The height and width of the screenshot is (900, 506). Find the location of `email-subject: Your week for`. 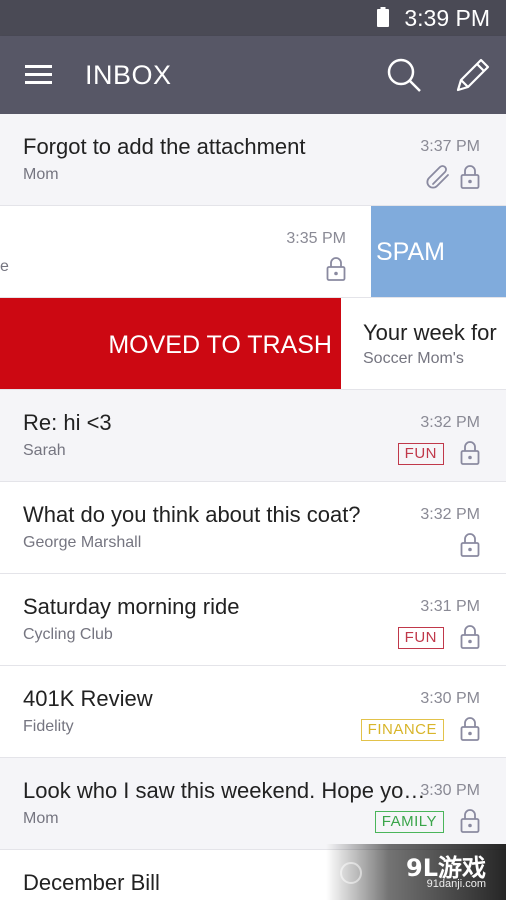

email-subject: Your week for is located at coordinates (430, 332).